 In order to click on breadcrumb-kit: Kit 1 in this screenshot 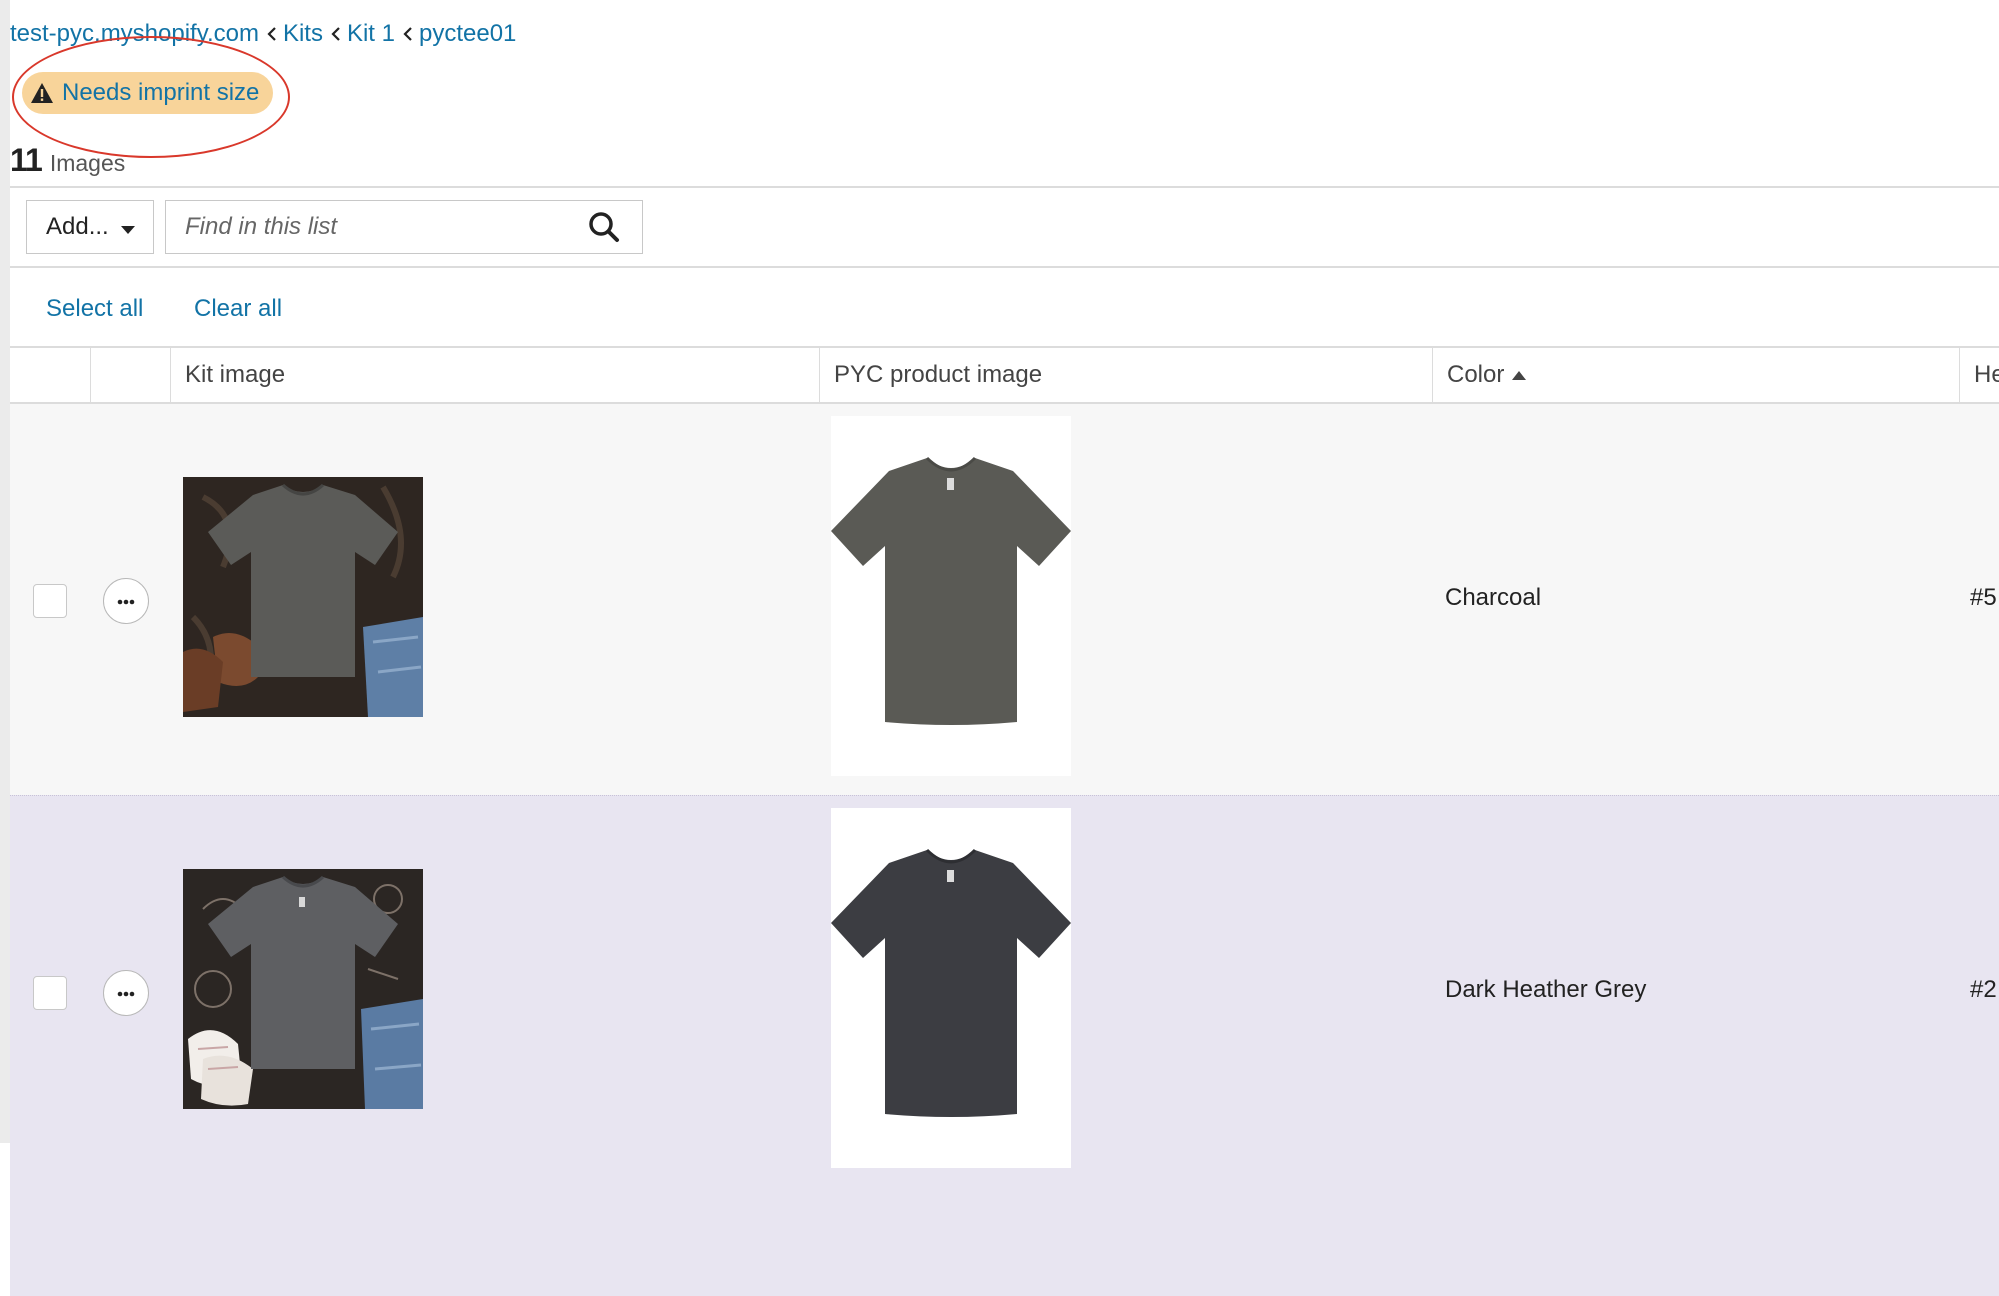, I will do `click(371, 34)`.